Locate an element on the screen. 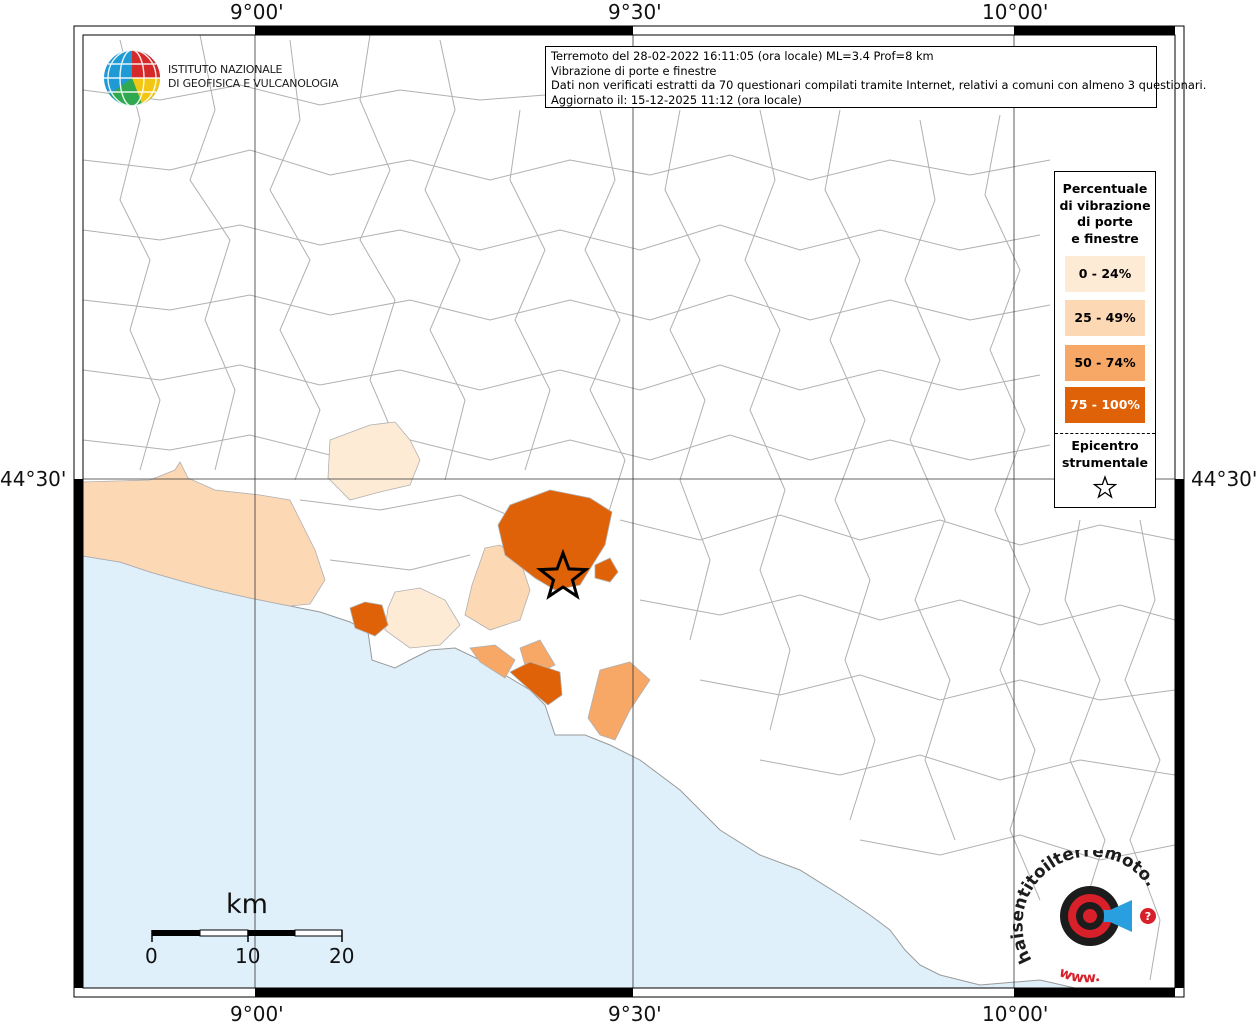  coord-right-44-30: 44°30' is located at coordinates (1224, 479).